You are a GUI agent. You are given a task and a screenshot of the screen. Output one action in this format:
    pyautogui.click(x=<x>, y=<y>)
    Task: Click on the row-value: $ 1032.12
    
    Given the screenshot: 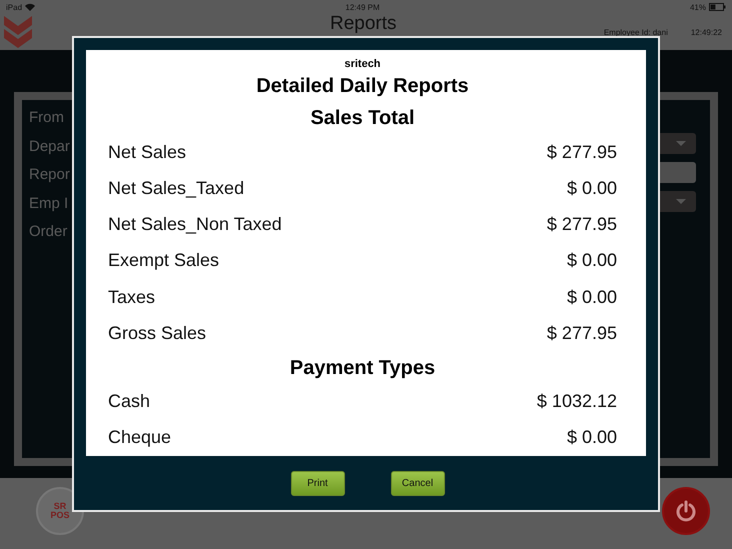 What is the action you would take?
    pyautogui.click(x=576, y=401)
    